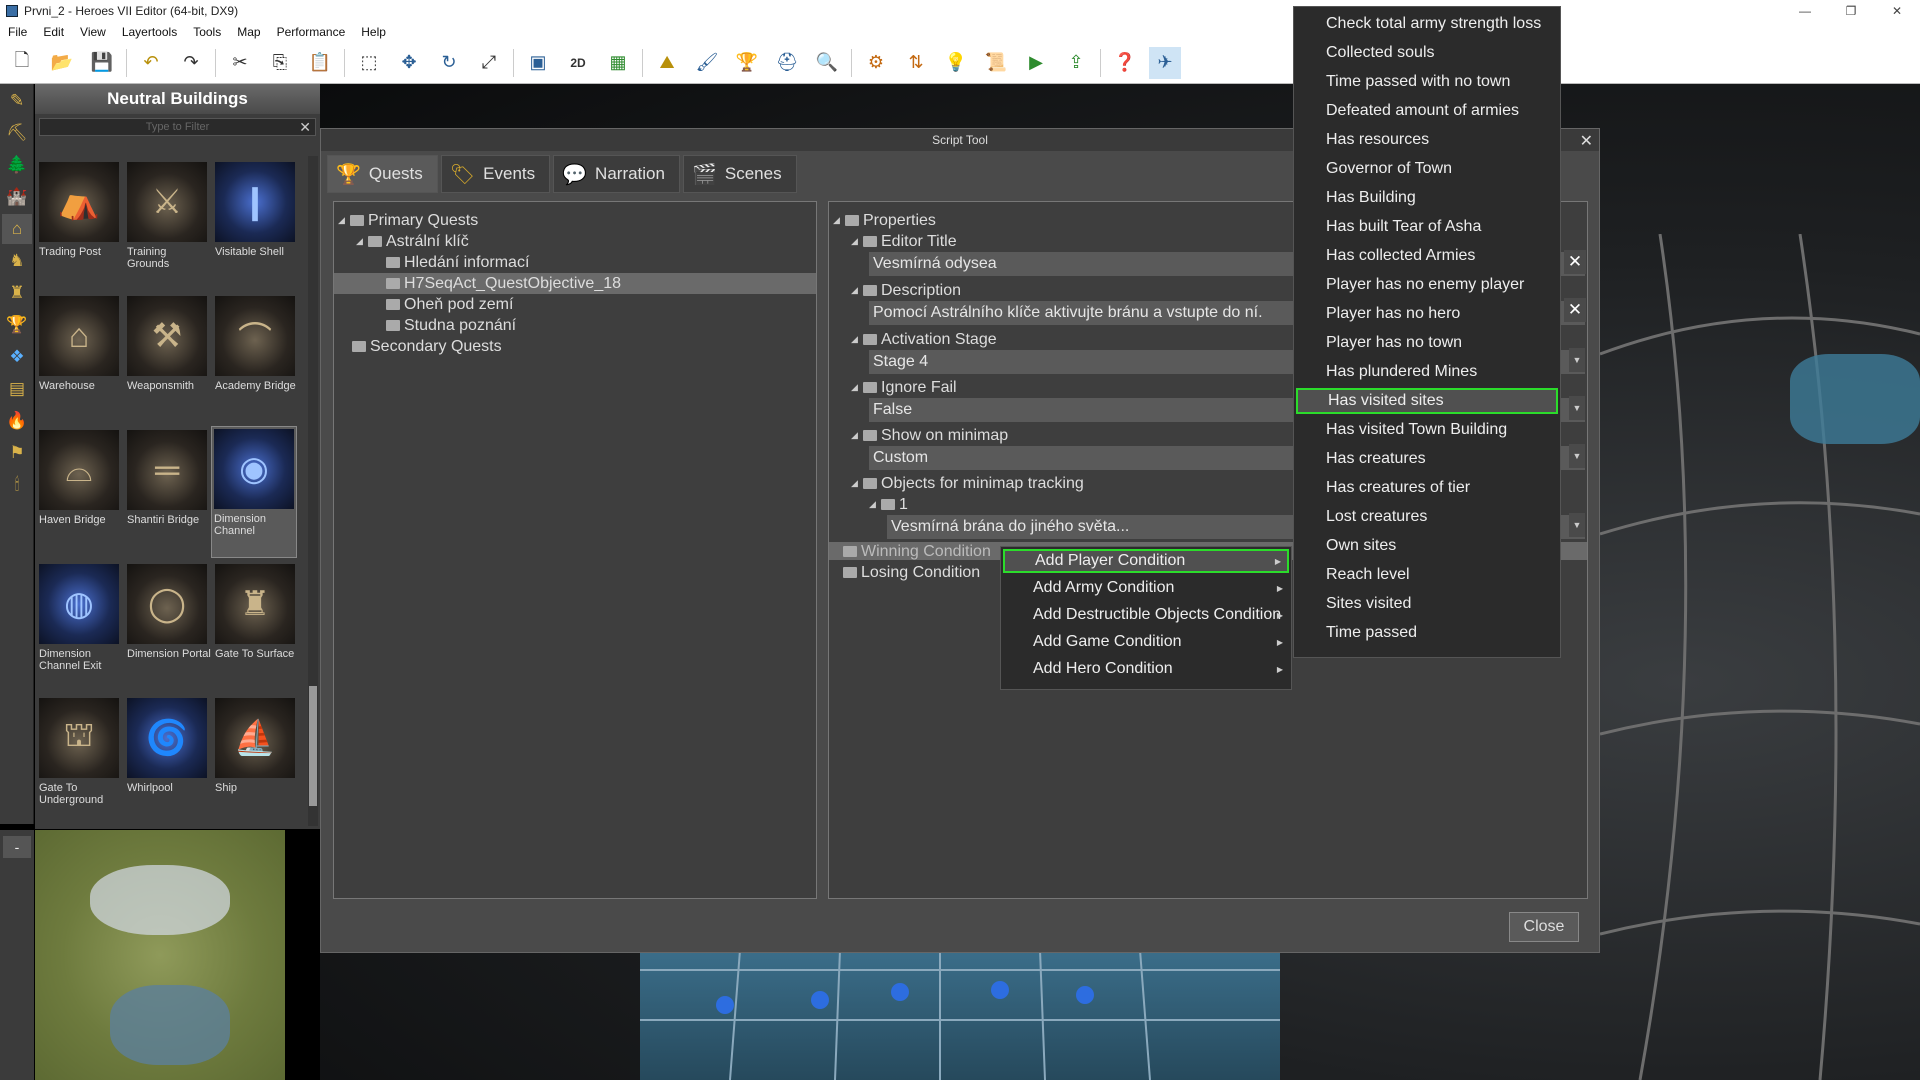 The image size is (1920, 1080). Describe the element at coordinates (256, 226) in the screenshot. I see `building-item: ❙ Visitable Shell` at that location.